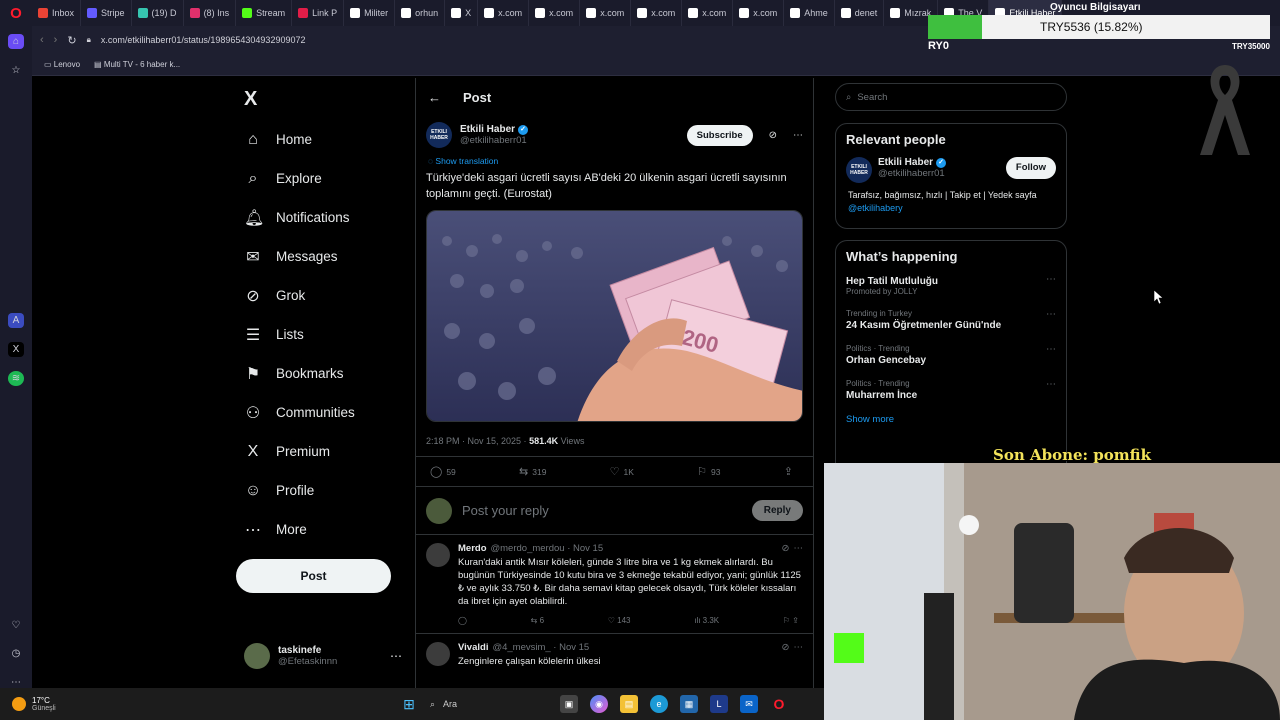 This screenshot has height=720, width=1280. What do you see at coordinates (875, 208) in the screenshot?
I see `bio-link: @etkilihabery` at bounding box center [875, 208].